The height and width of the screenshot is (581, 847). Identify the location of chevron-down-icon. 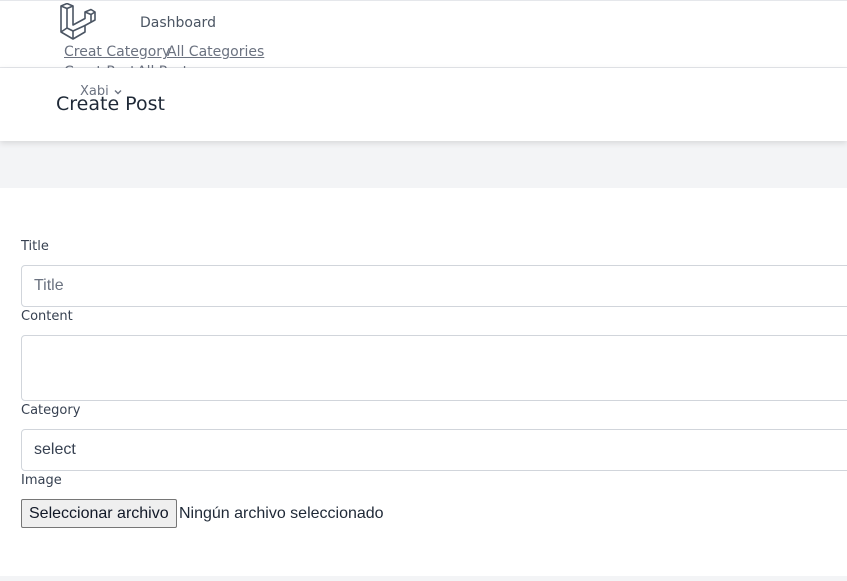
(118, 91).